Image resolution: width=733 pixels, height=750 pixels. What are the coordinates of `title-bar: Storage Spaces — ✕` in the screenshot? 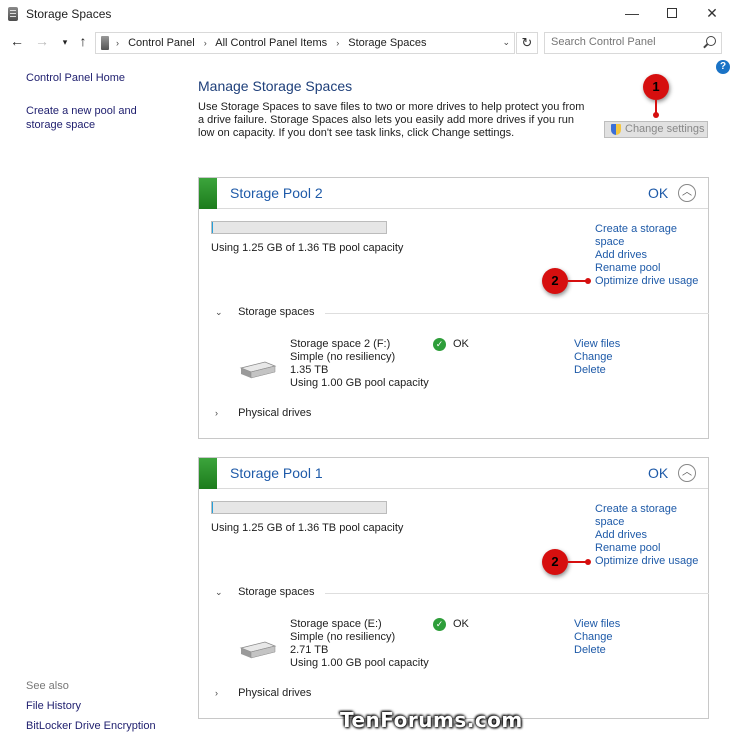 It's located at (366, 14).